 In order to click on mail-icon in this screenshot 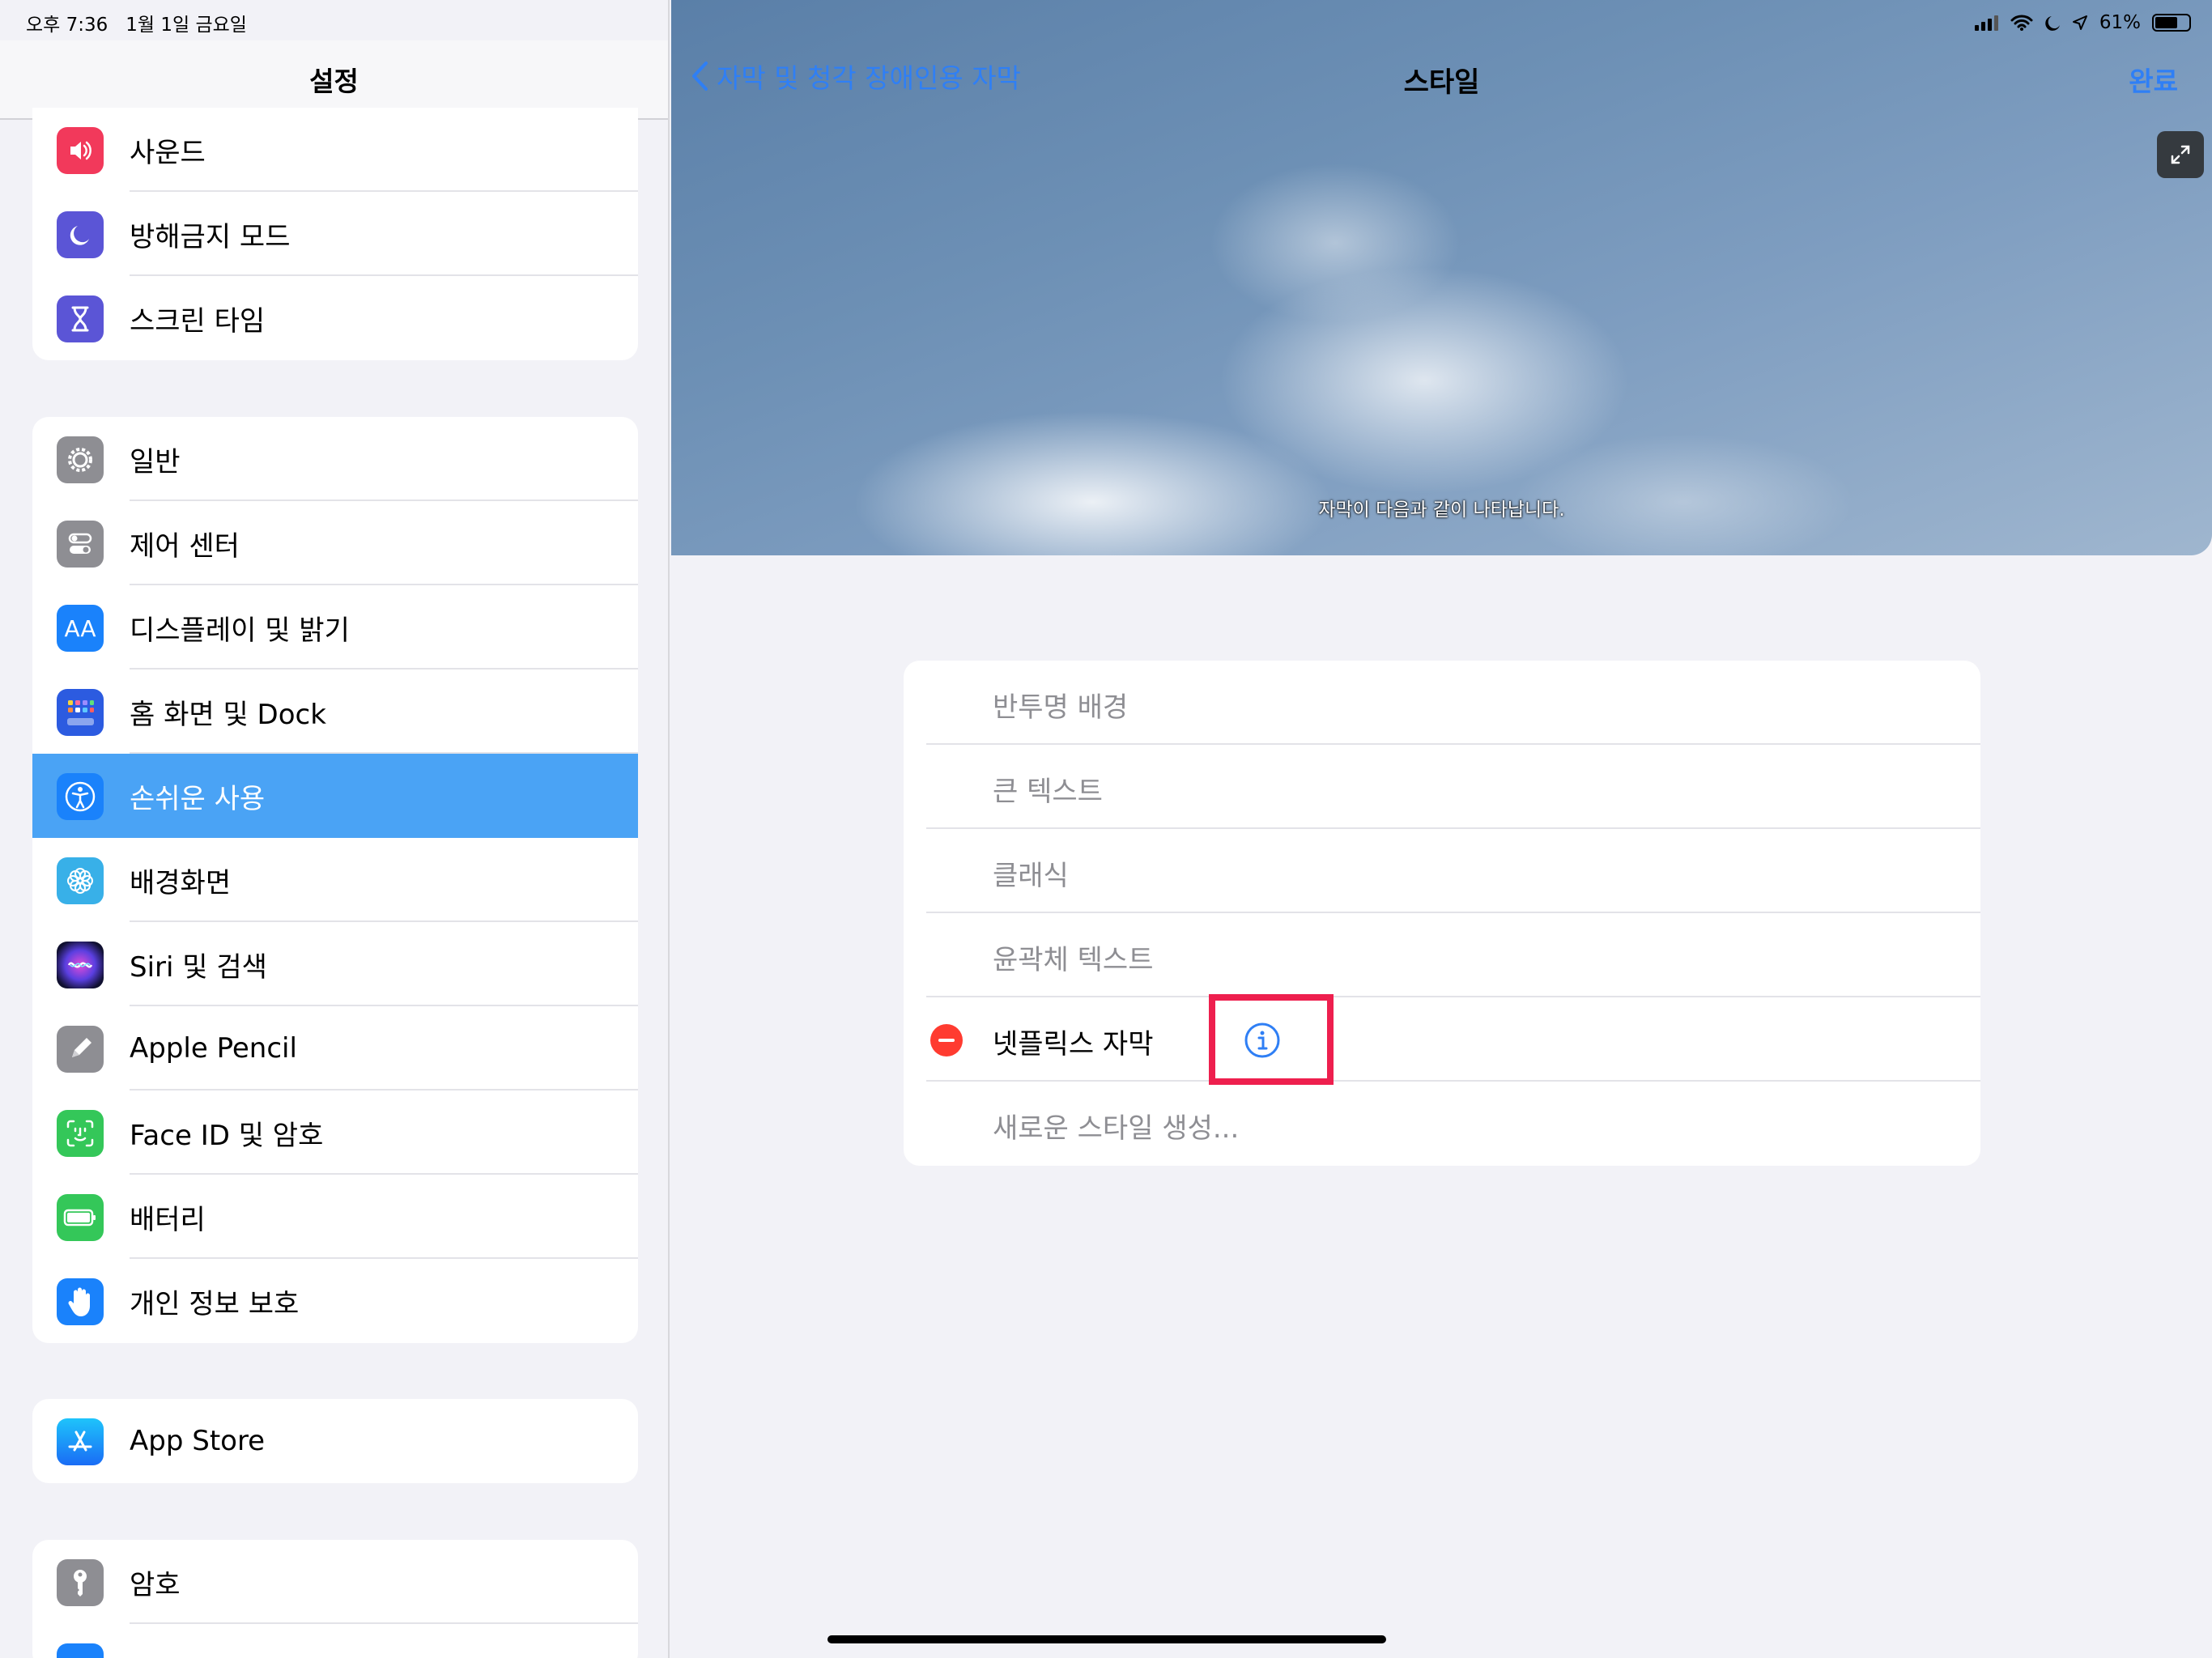, I will do `click(81, 1650)`.